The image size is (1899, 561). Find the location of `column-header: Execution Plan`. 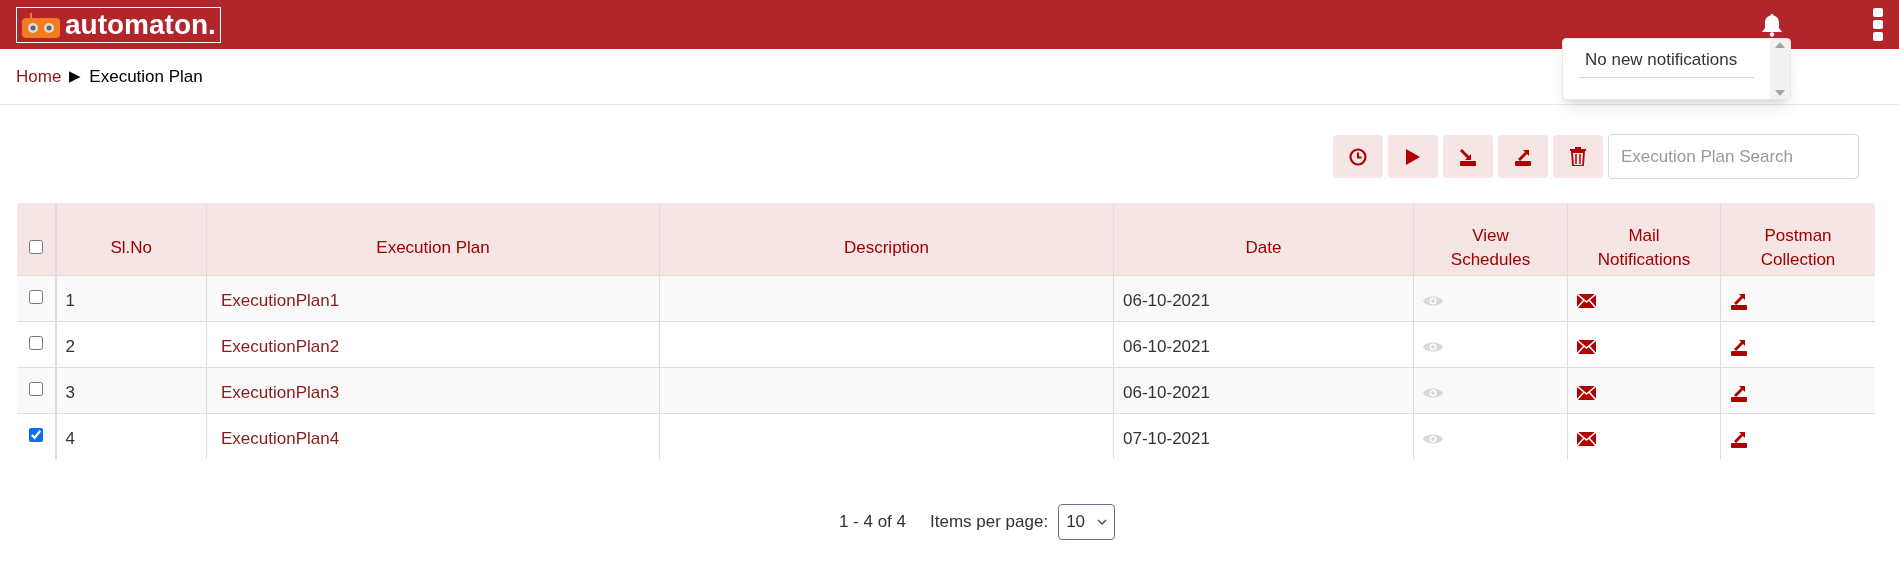

column-header: Execution Plan is located at coordinates (433, 248).